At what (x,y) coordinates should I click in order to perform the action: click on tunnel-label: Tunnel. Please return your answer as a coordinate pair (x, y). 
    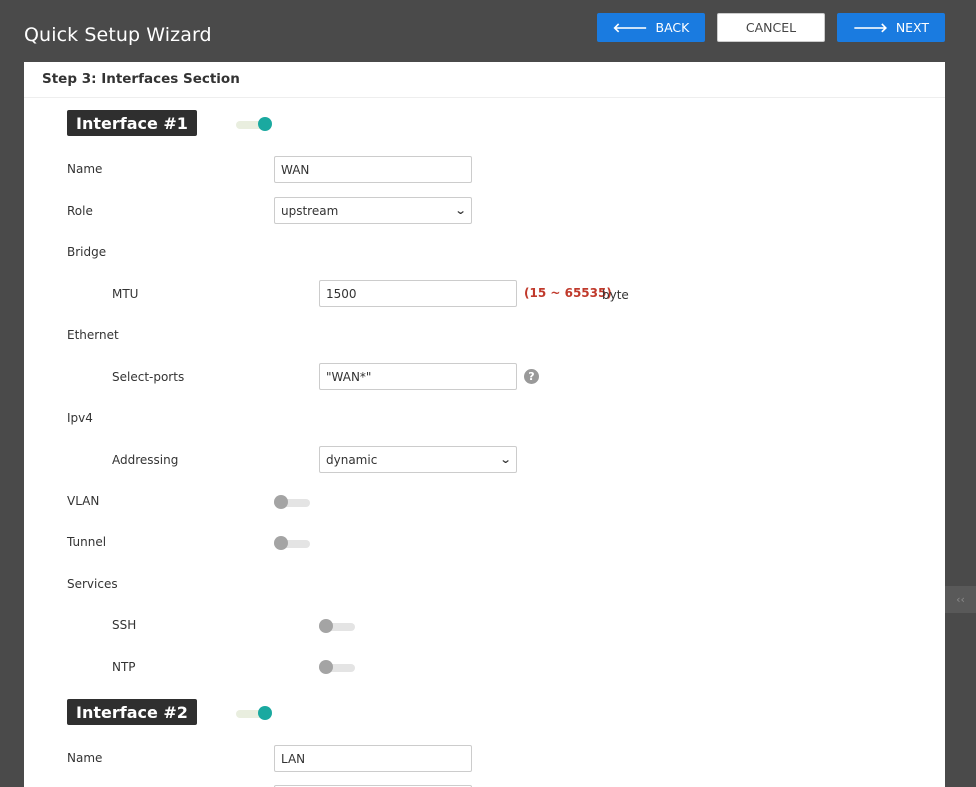
    Looking at the image, I should click on (87, 542).